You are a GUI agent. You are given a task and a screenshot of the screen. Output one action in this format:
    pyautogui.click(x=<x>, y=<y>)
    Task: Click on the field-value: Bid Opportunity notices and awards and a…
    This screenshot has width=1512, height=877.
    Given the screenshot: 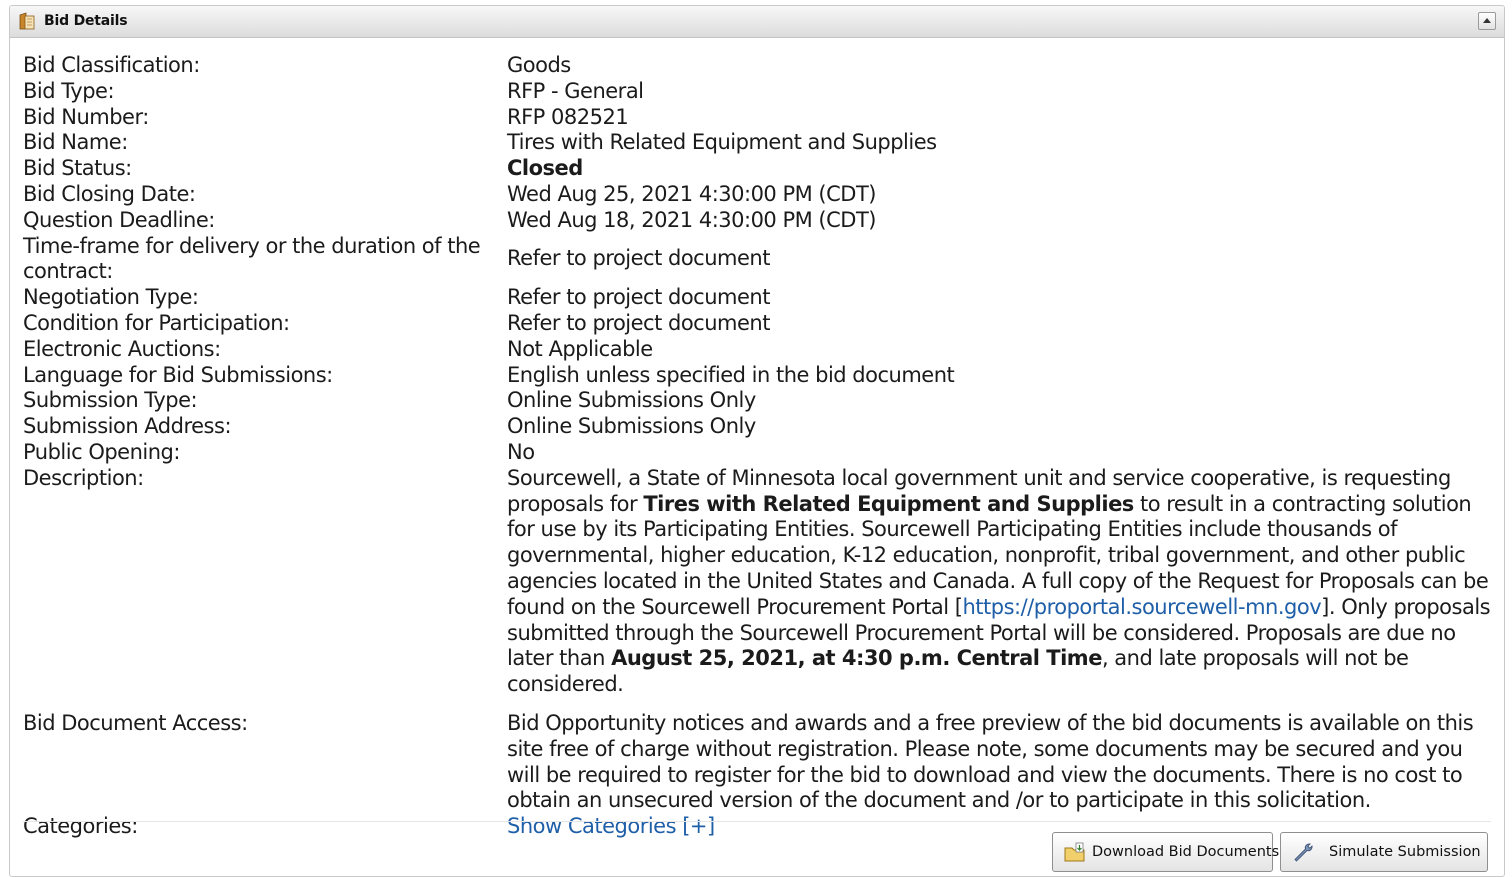 What is the action you would take?
    pyautogui.click(x=990, y=761)
    